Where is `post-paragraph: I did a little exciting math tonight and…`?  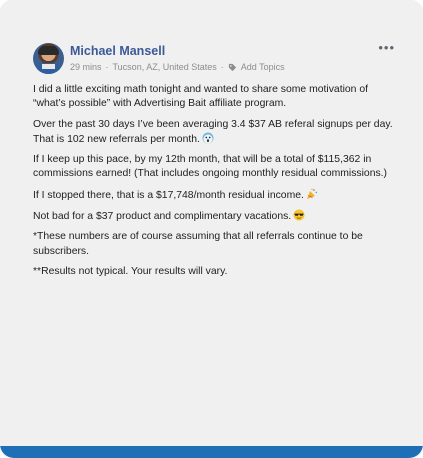
post-paragraph: I did a little exciting math tonight and… is located at coordinates (200, 97).